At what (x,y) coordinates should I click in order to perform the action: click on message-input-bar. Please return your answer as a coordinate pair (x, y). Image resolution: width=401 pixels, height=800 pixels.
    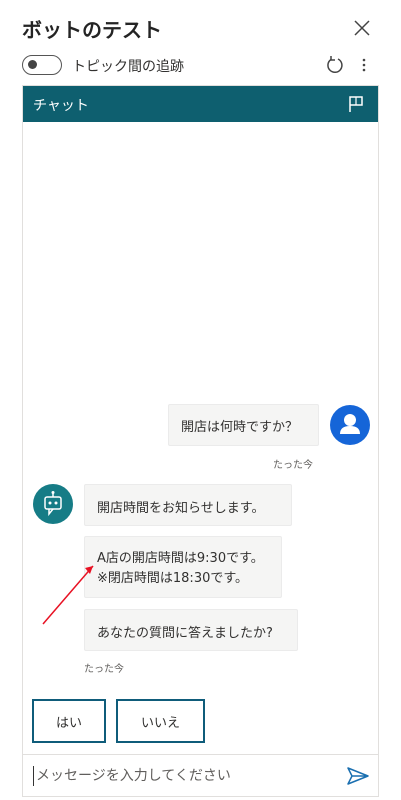
    Looking at the image, I should click on (200, 775).